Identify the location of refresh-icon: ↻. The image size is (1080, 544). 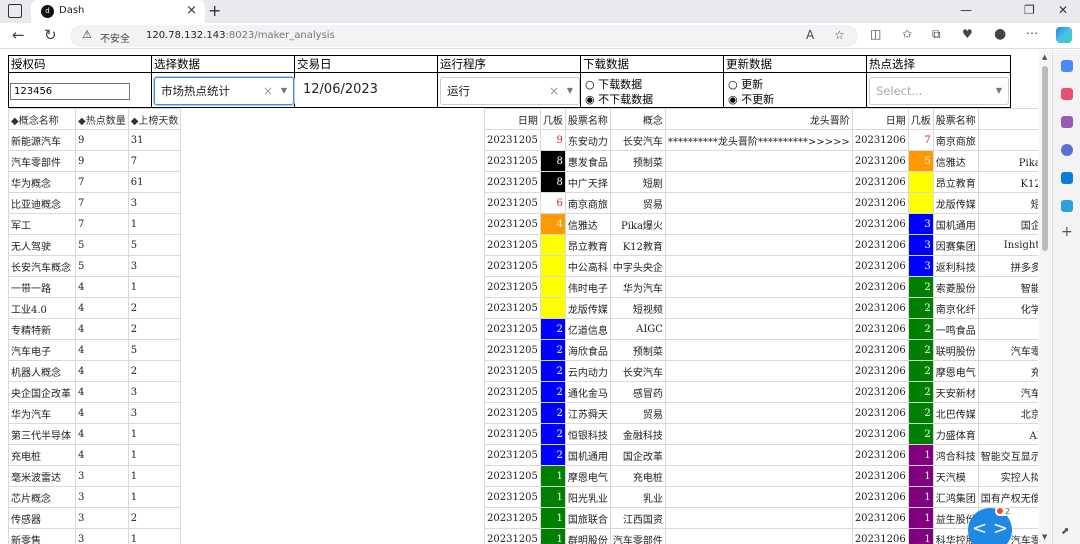
(50, 35).